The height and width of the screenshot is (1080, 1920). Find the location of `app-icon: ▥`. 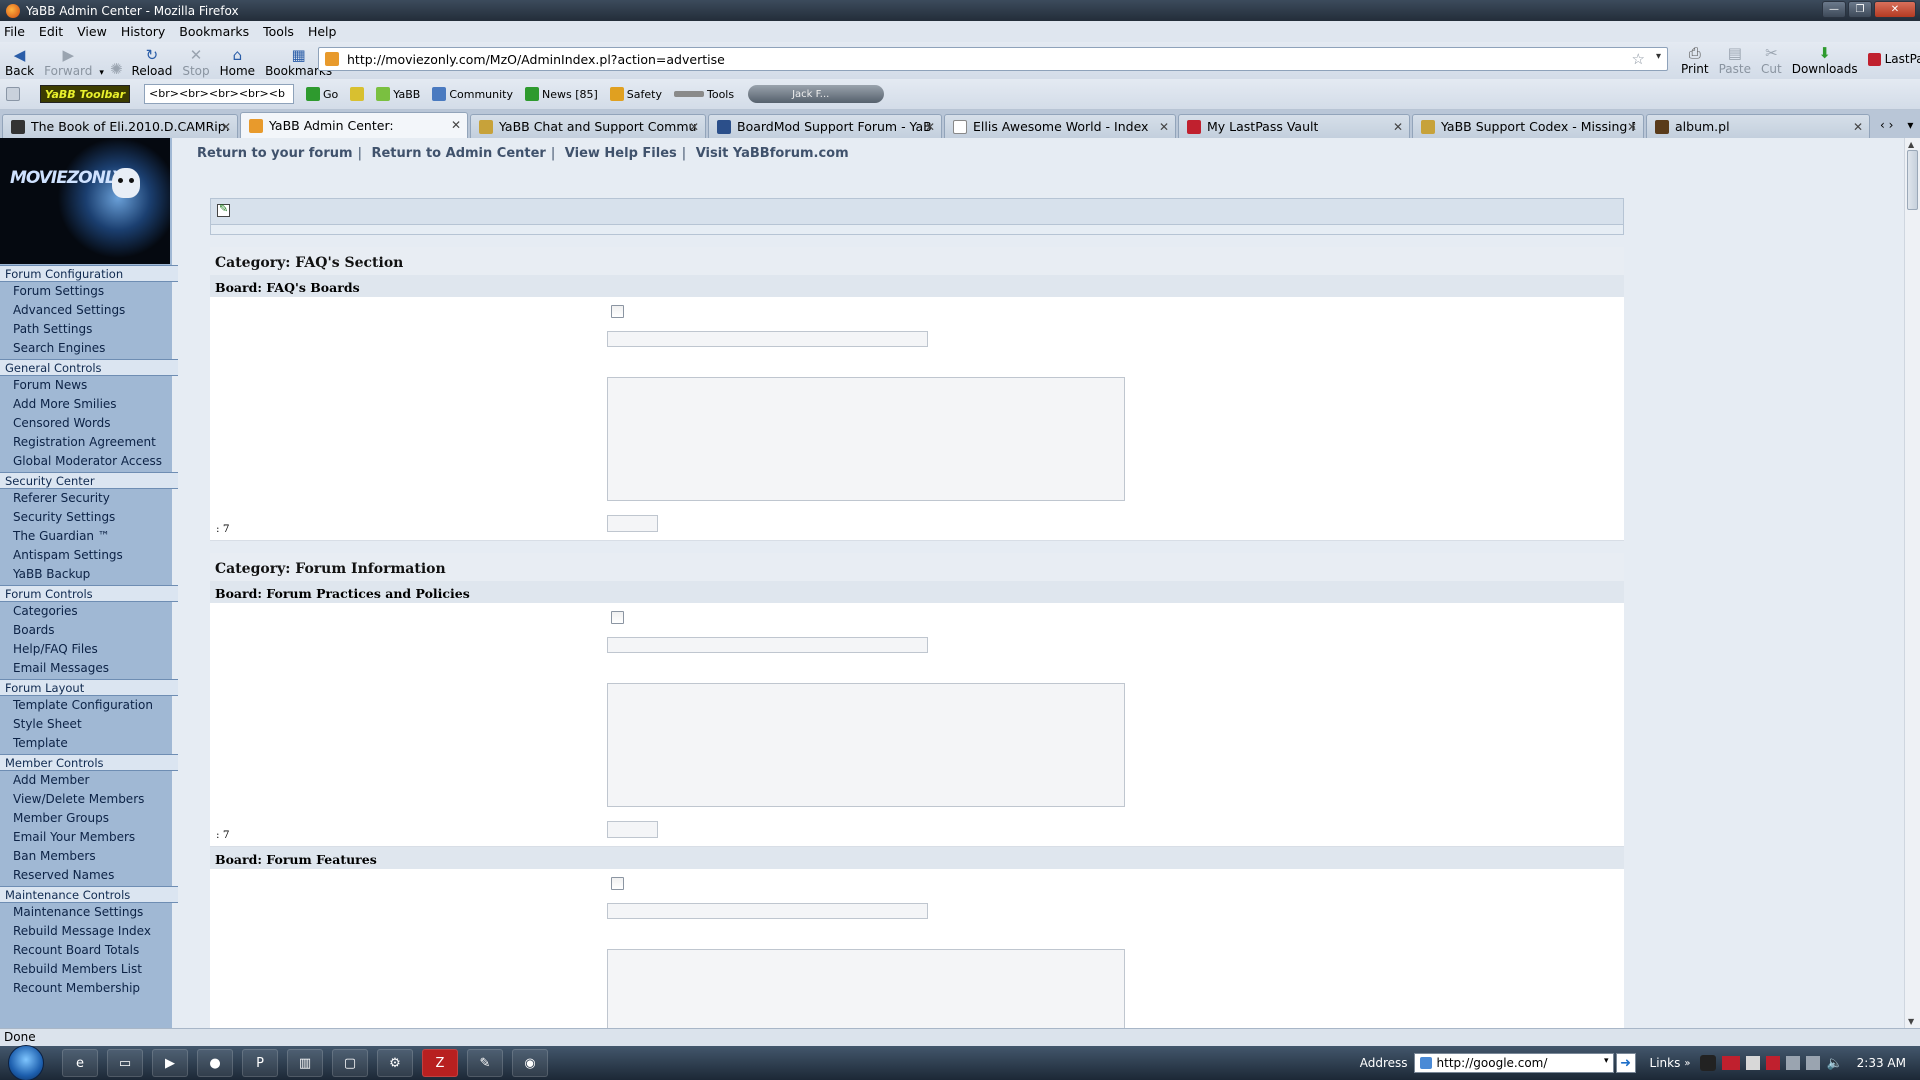

app-icon: ▥ is located at coordinates (305, 1063).